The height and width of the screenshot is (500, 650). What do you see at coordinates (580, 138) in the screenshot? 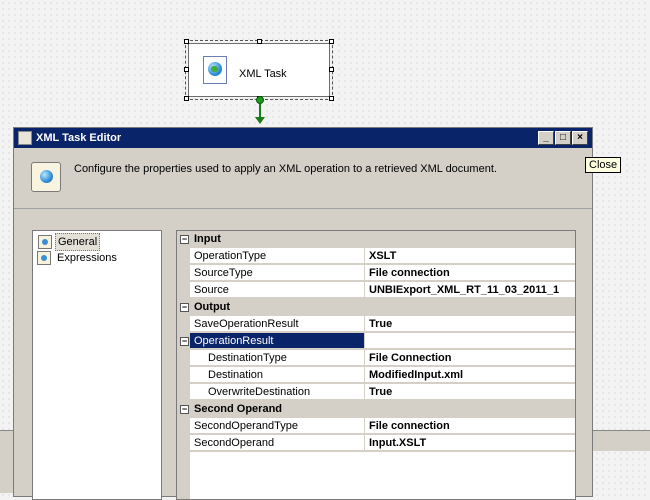
I see `close-button: ×` at bounding box center [580, 138].